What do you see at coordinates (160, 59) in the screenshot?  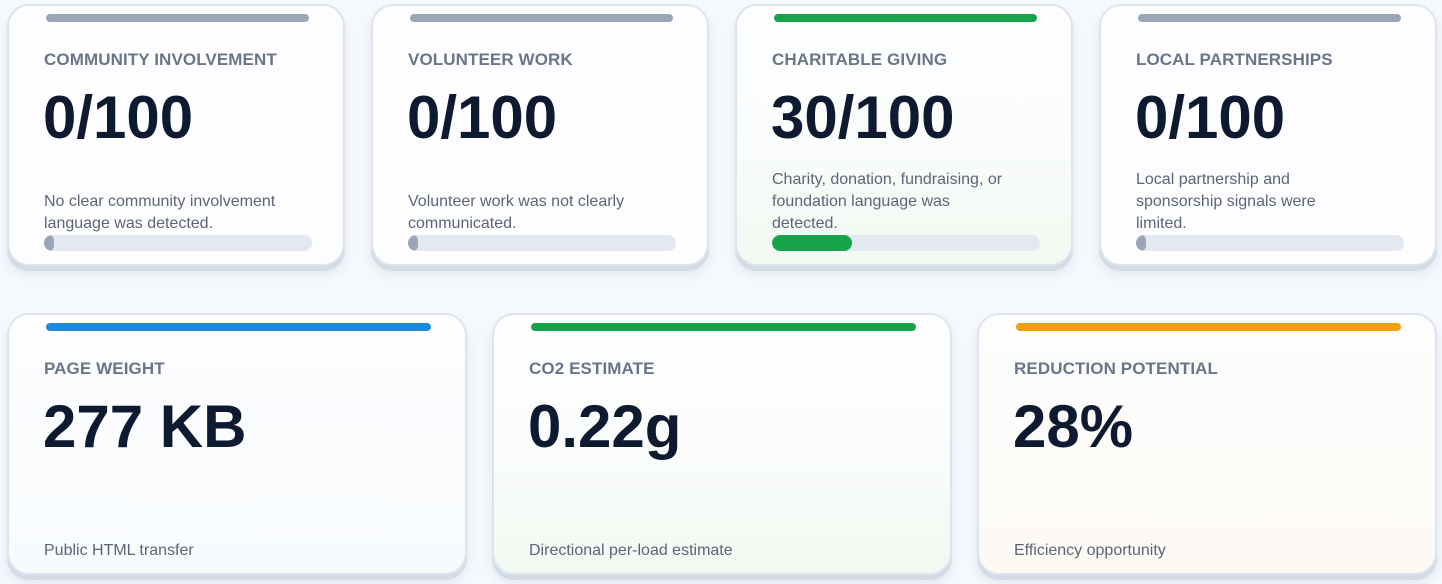 I see `card-label: COMMUNITY INVOLVEMENT` at bounding box center [160, 59].